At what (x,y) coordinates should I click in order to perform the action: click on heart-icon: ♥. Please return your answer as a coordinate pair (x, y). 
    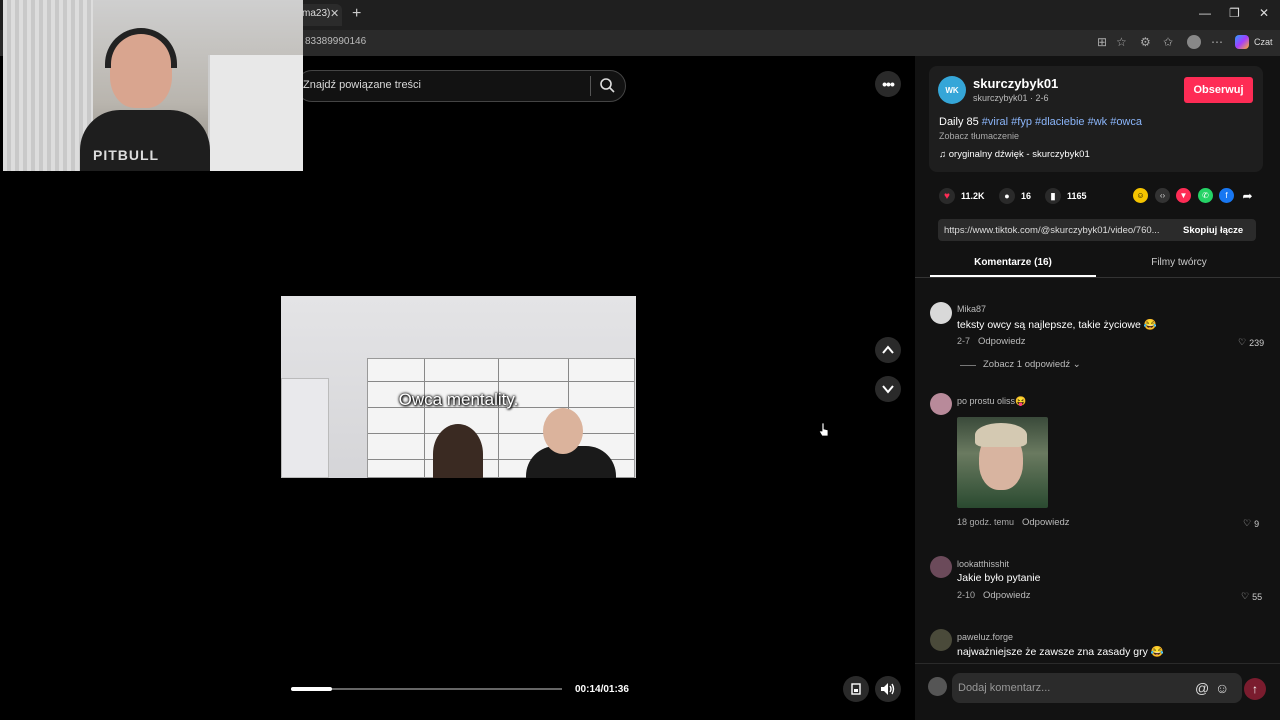
    Looking at the image, I should click on (947, 196).